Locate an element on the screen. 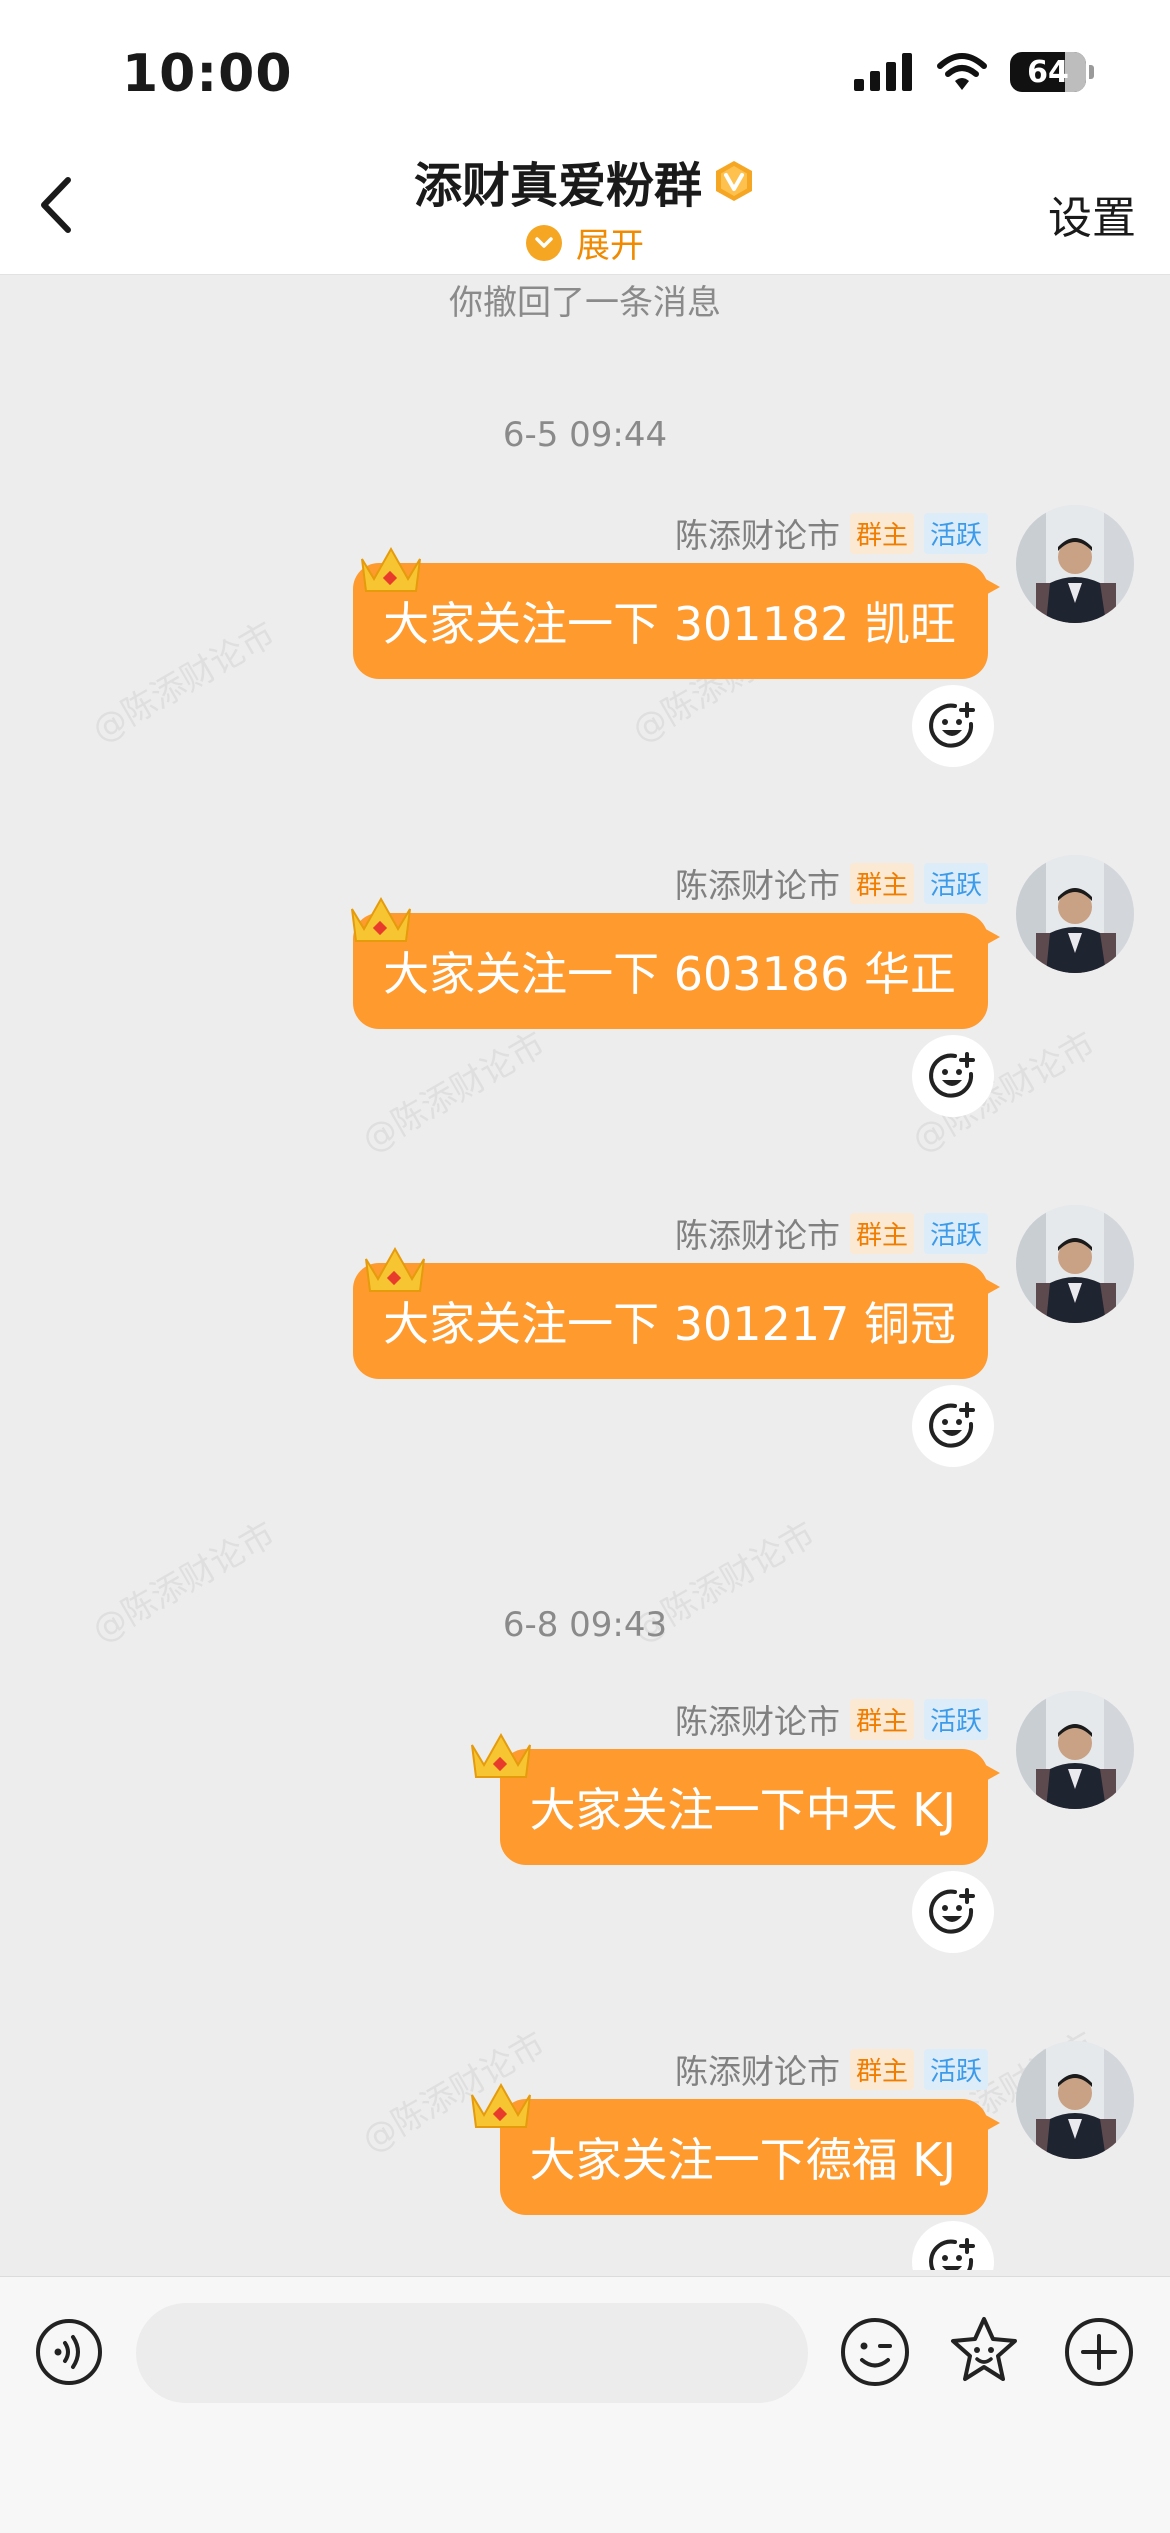 This screenshot has height=2533, width=1170. status-time: 10:00 is located at coordinates (207, 74).